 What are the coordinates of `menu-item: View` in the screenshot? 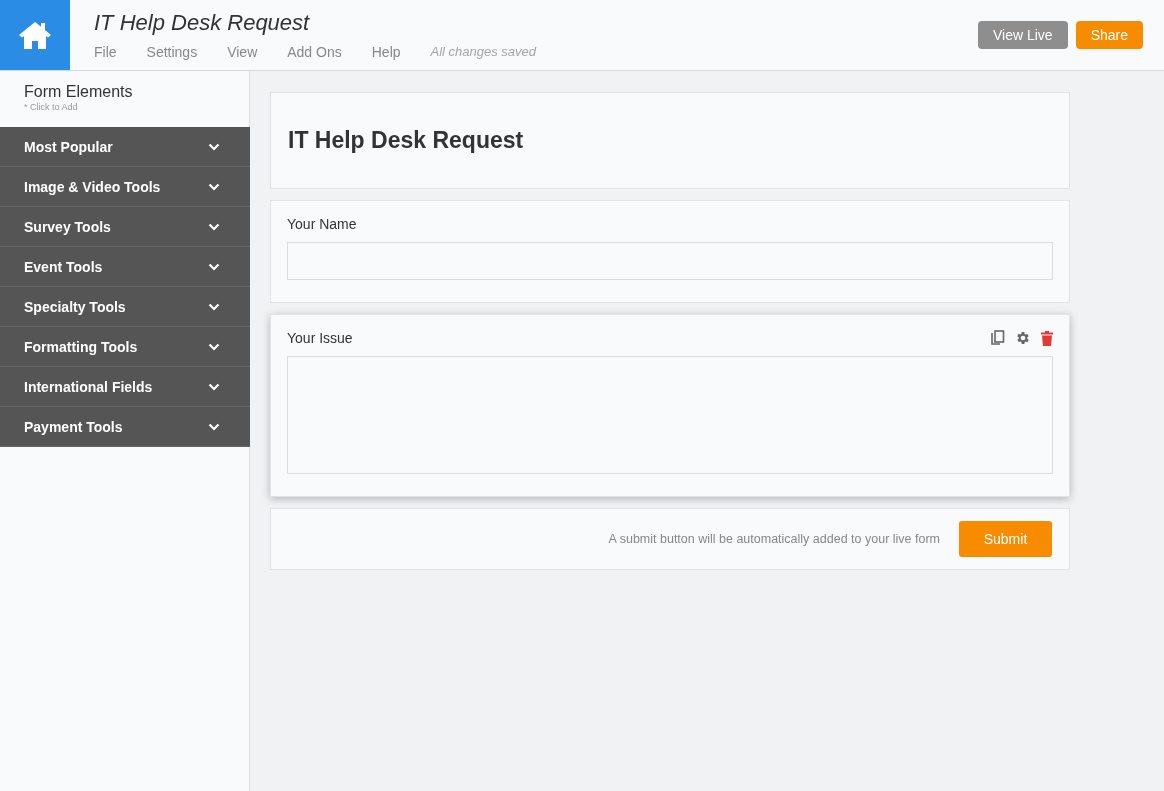 It's located at (242, 52).